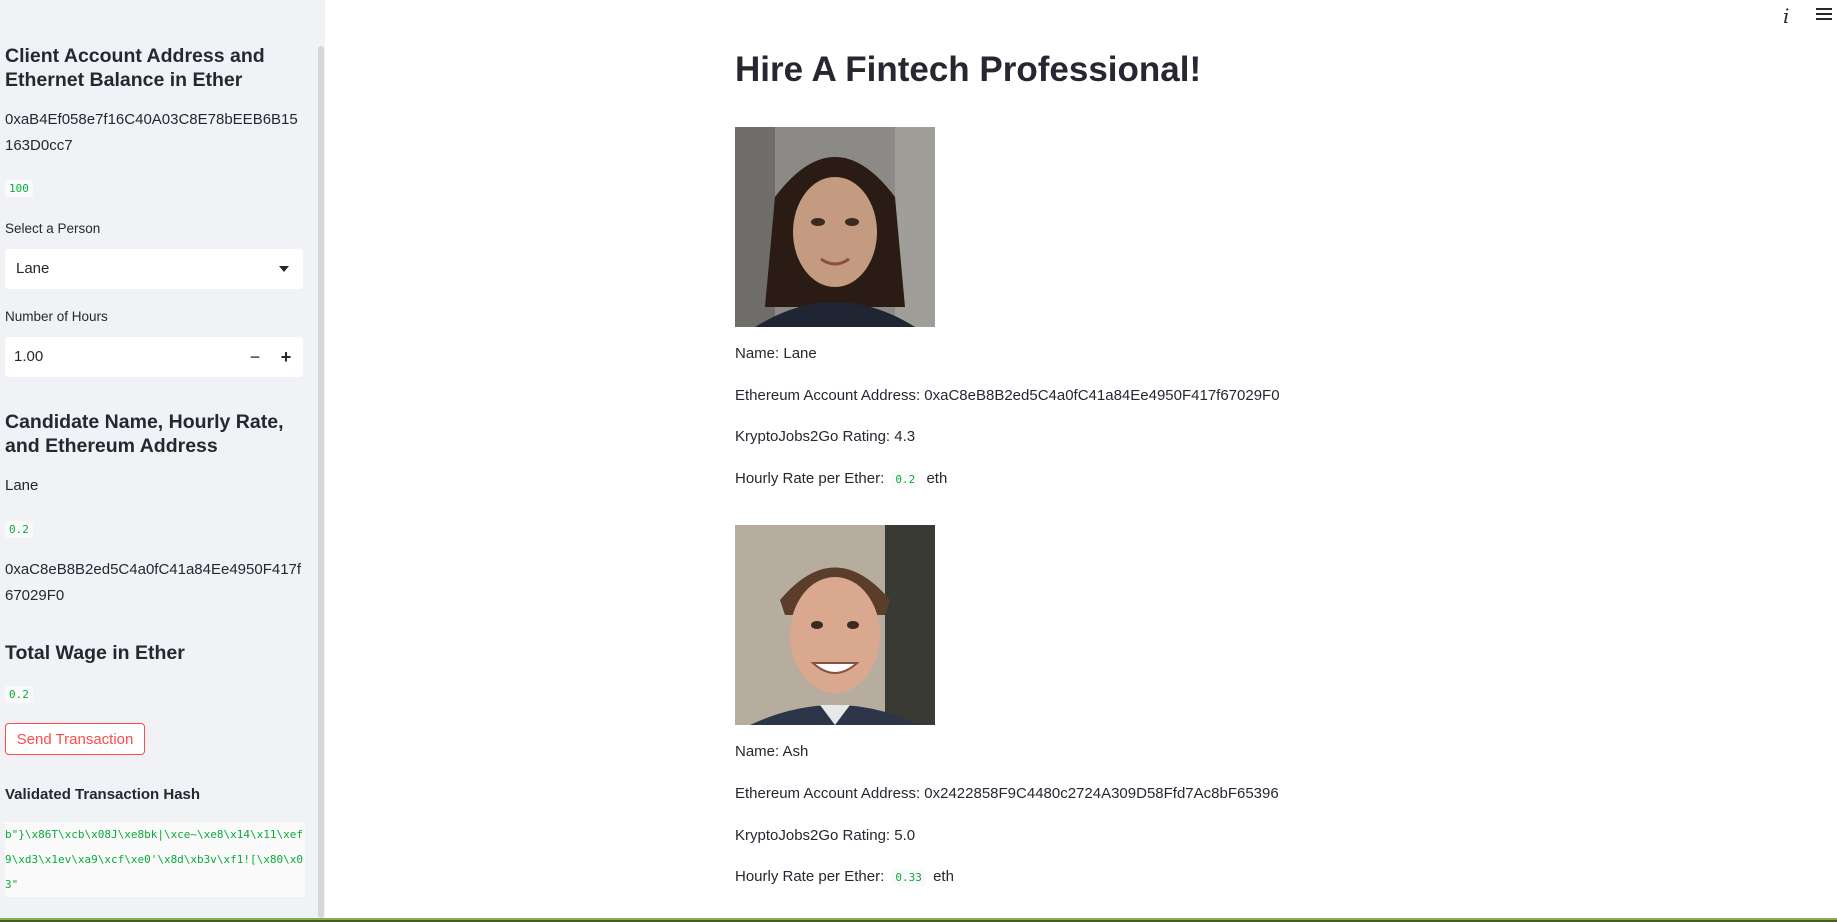 Image resolution: width=1837 pixels, height=922 pixels. Describe the element at coordinates (103, 794) in the screenshot. I see `hash-heading: Validated Transaction Hash` at that location.